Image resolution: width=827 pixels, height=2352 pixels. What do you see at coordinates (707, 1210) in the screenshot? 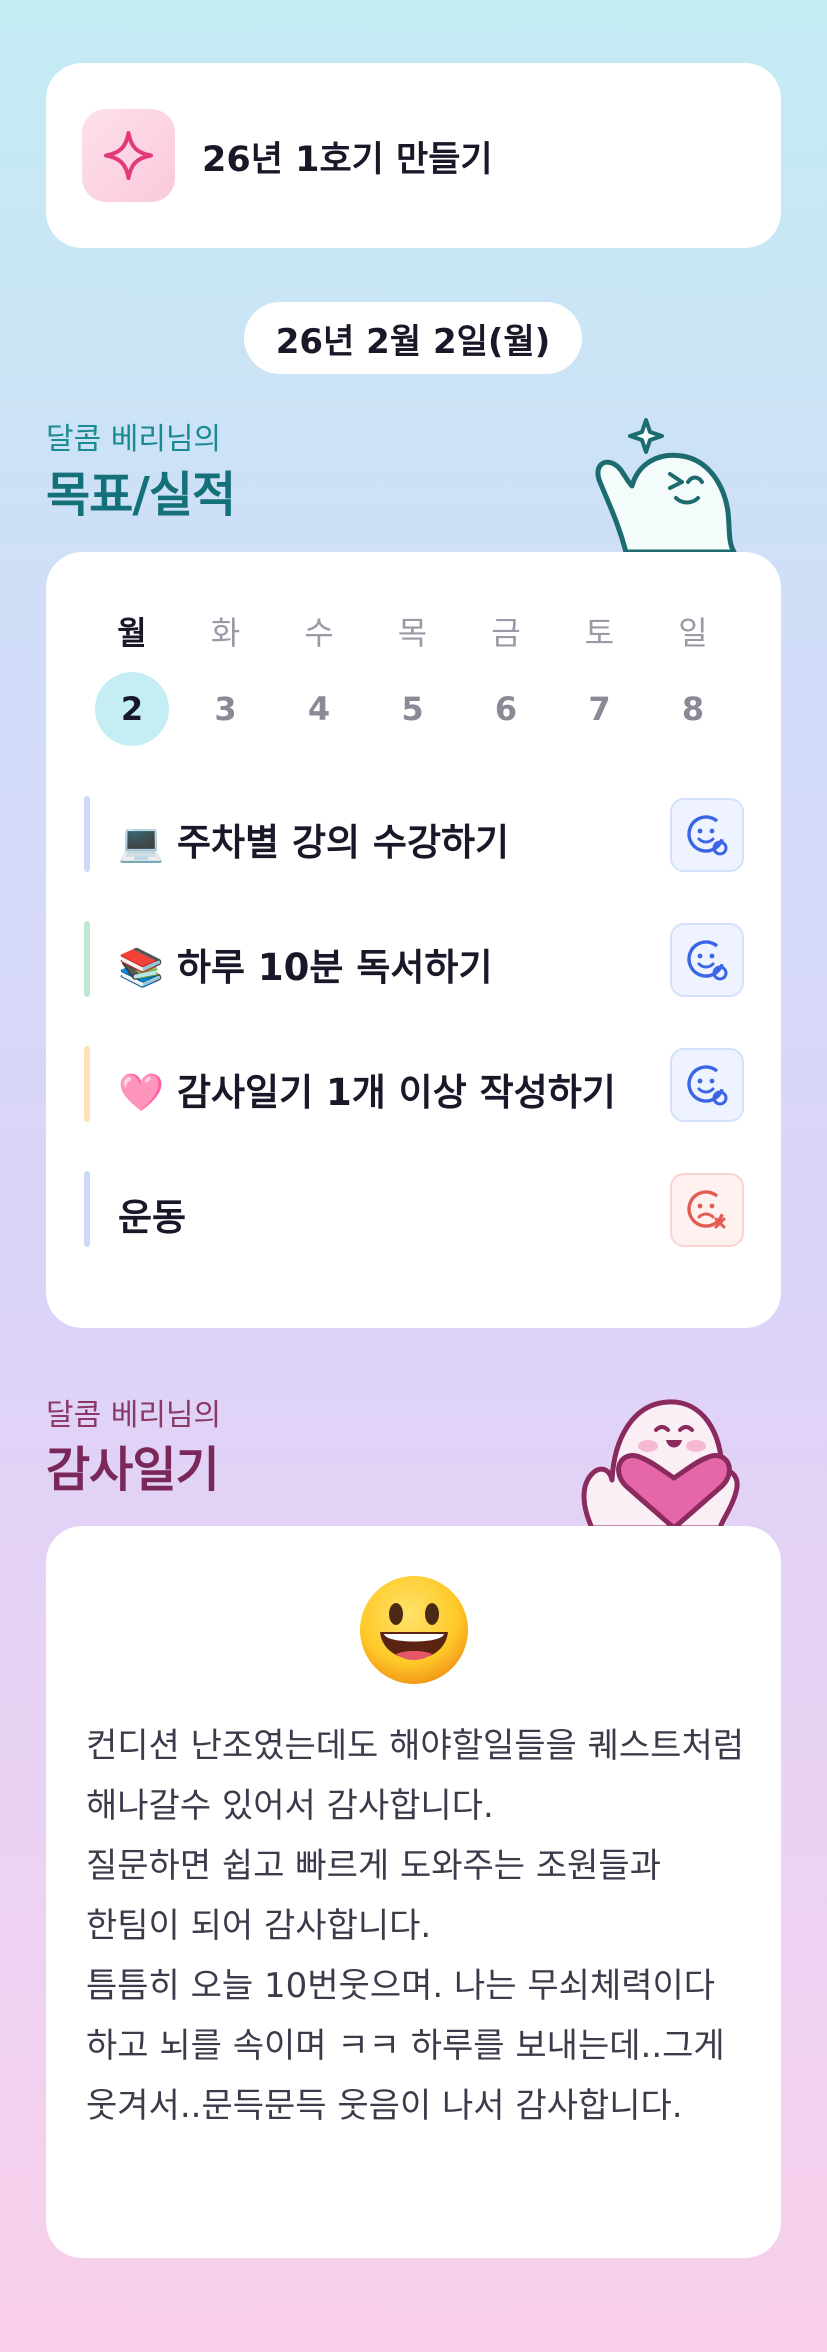
I see `sad-x-icon` at bounding box center [707, 1210].